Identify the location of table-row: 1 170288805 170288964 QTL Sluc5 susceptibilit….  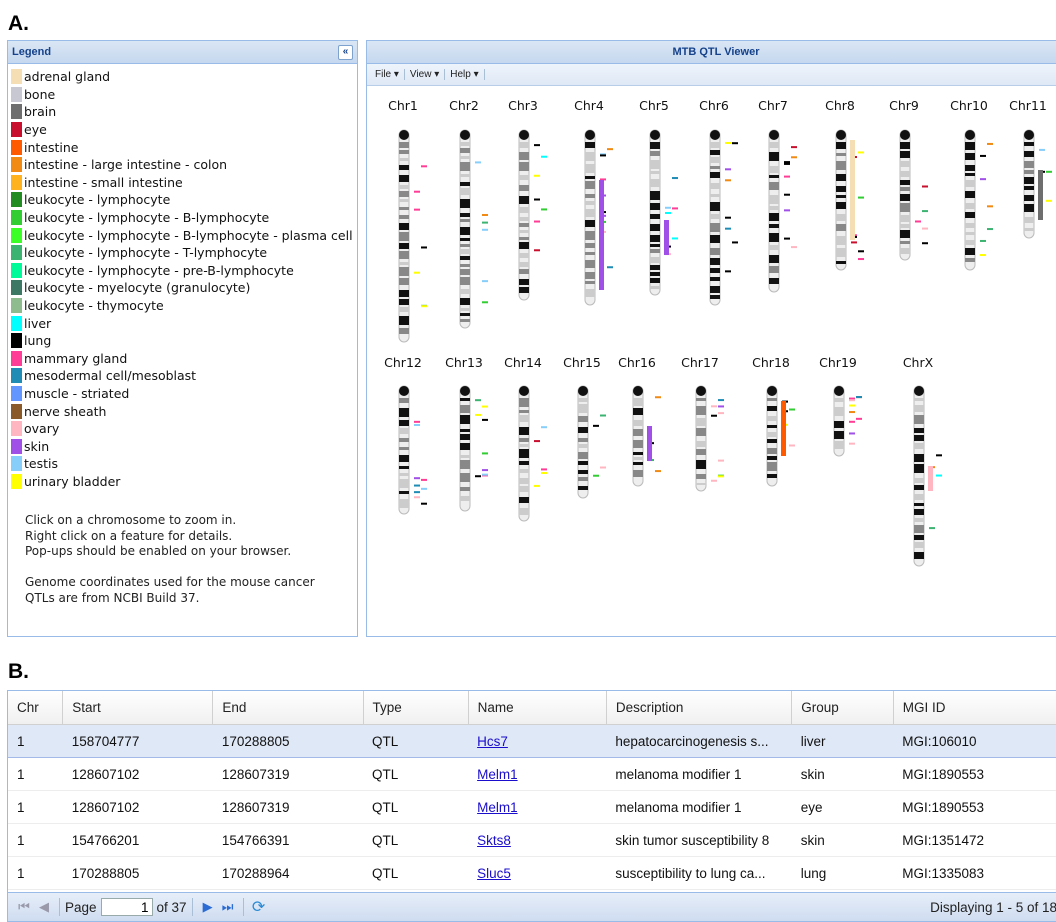
(532, 873).